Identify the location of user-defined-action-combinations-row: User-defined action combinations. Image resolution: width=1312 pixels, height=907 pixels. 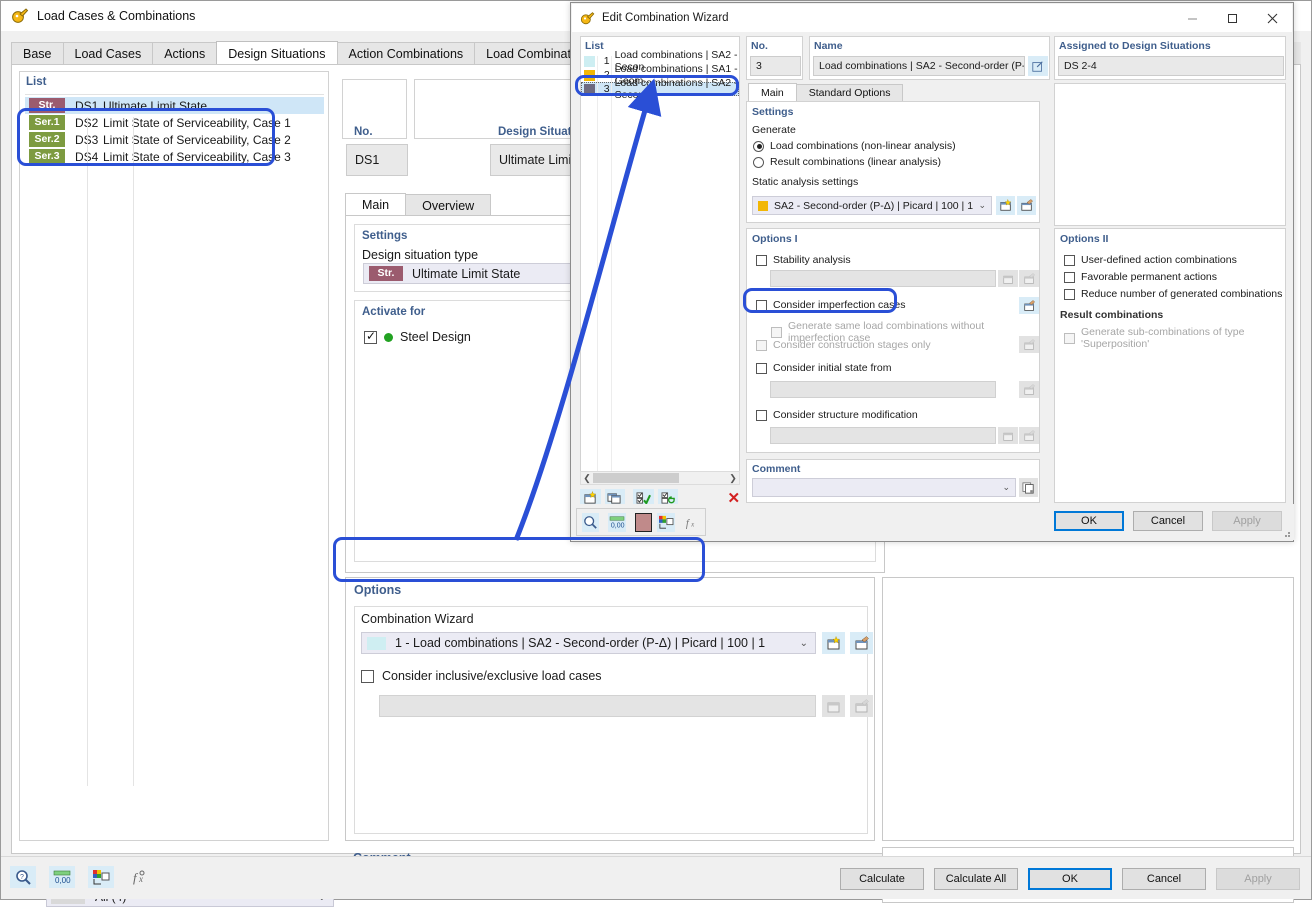
(1170, 255).